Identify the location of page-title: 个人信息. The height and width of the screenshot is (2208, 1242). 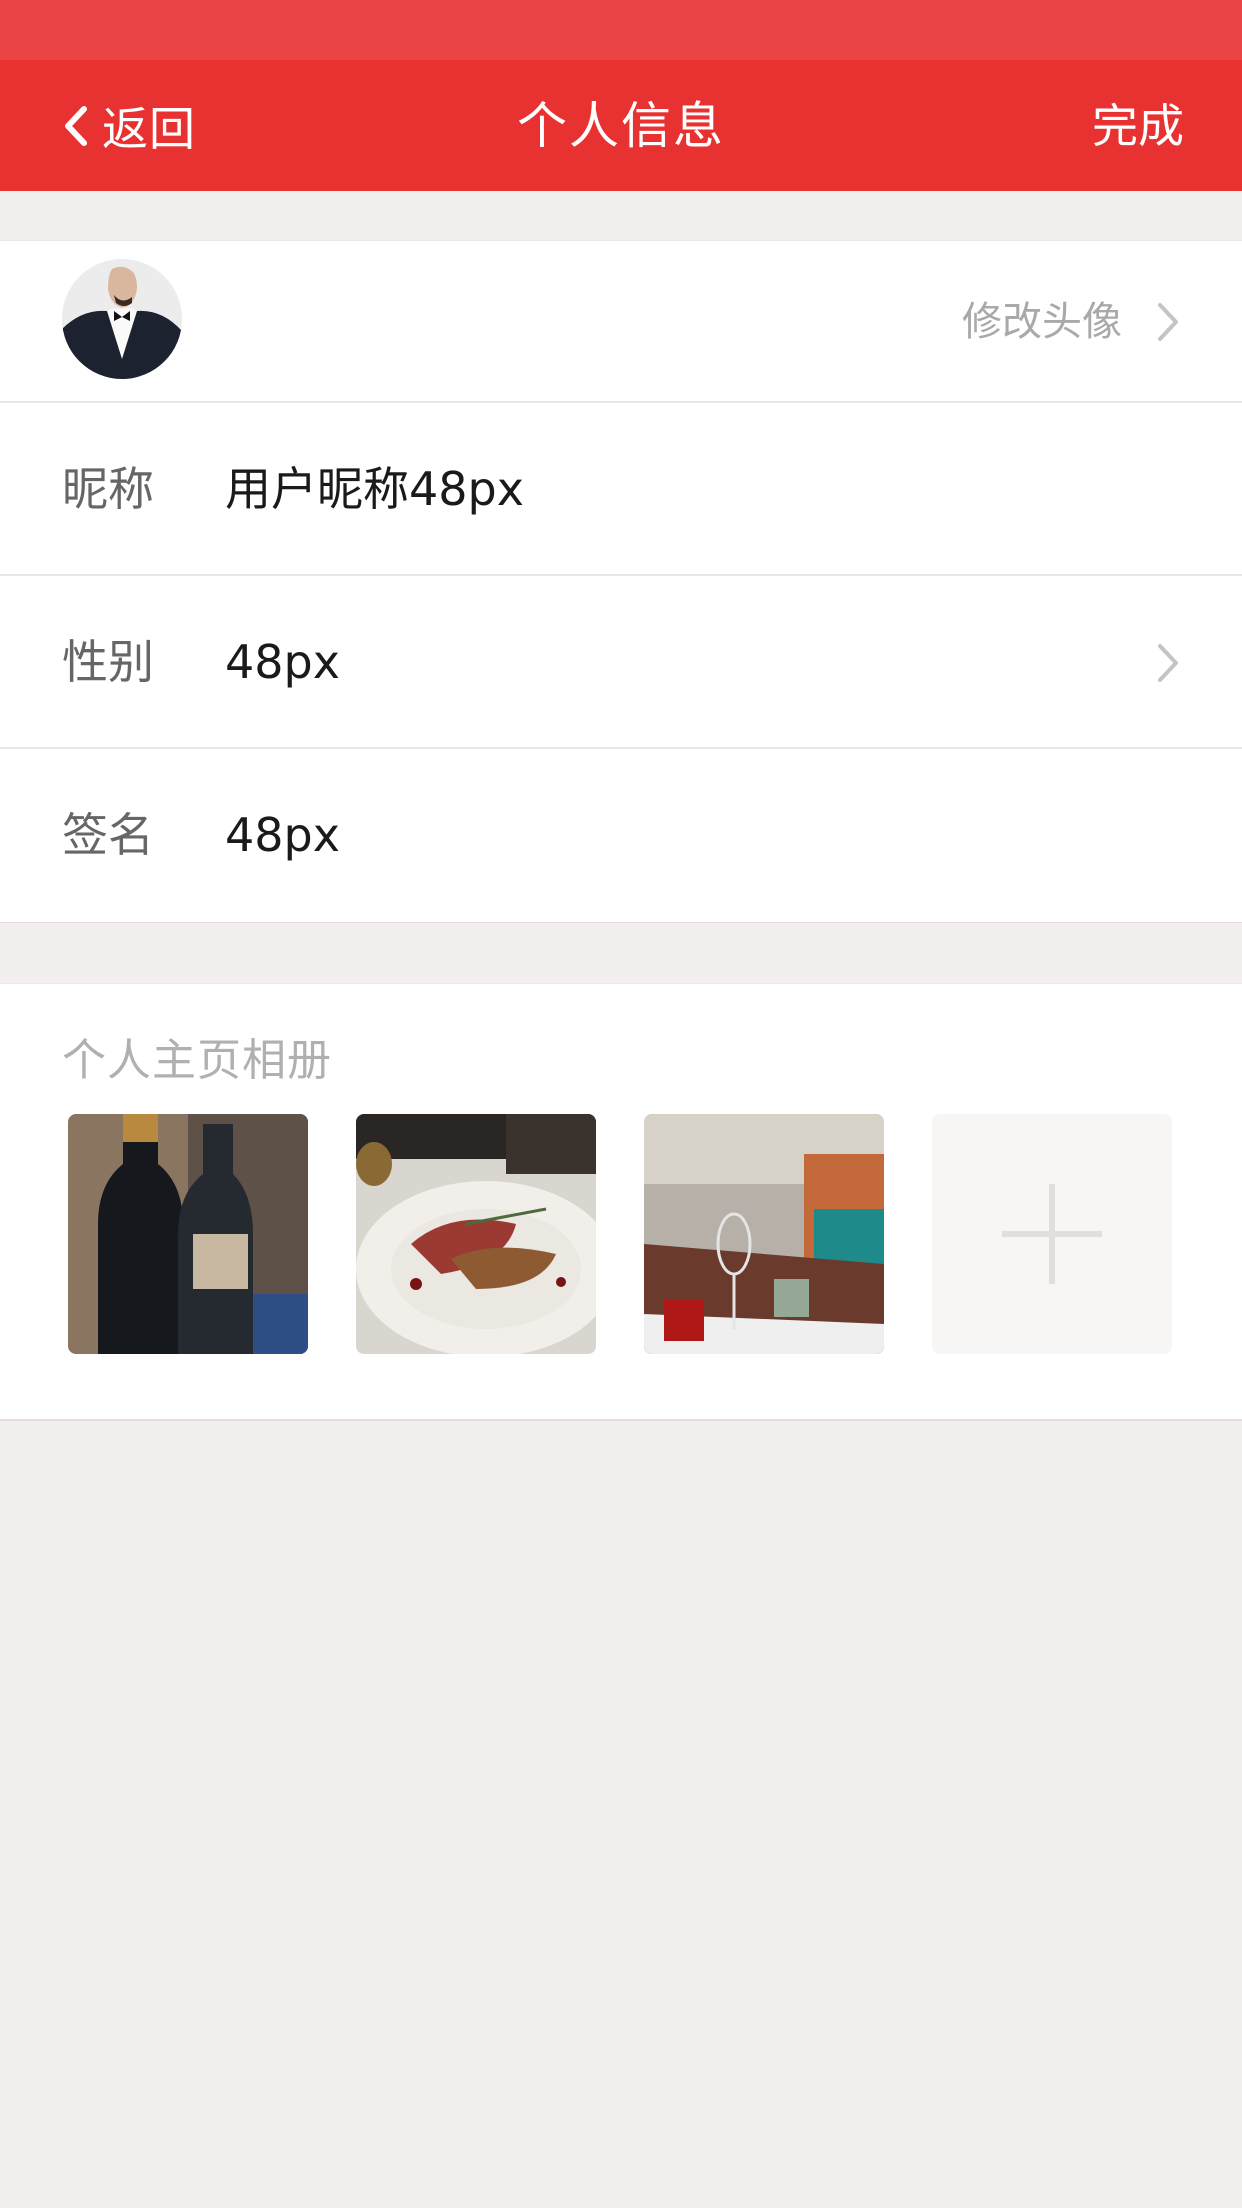
(621, 126).